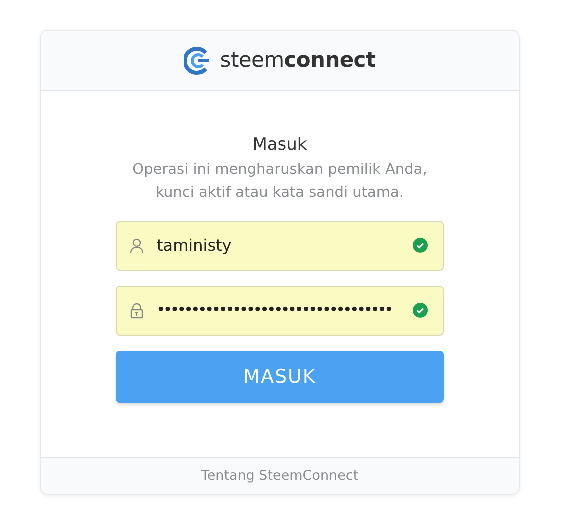 The width and height of the screenshot is (567, 515). I want to click on description: Operasi ini mengharuskan pemilik Anda, kunci aktif atau kata sandi utama., so click(280, 181).